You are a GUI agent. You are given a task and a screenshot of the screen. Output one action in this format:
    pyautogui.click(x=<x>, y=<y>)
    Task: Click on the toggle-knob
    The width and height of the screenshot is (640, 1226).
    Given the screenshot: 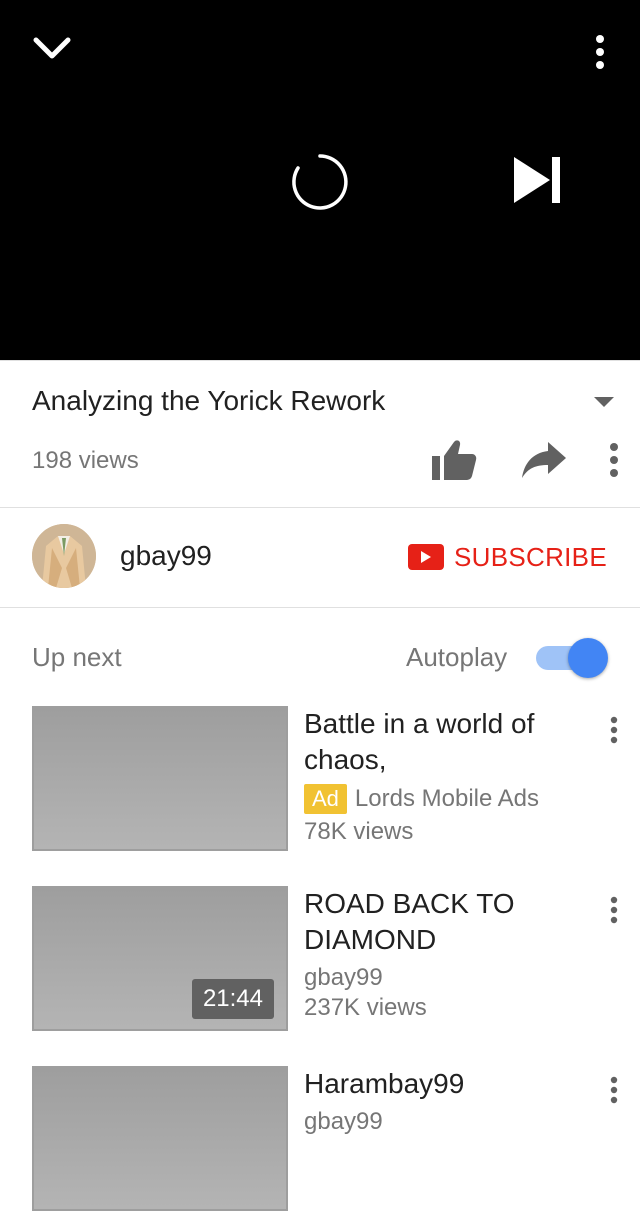 What is the action you would take?
    pyautogui.click(x=588, y=658)
    